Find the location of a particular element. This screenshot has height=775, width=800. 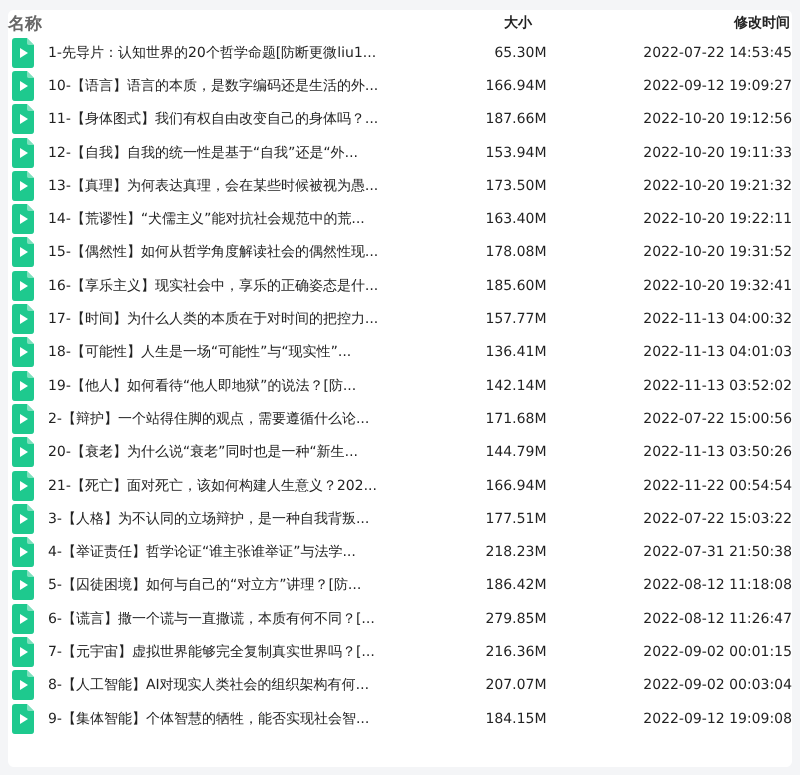

modified-time: 2022-10-20 19:32:41 is located at coordinates (717, 286).